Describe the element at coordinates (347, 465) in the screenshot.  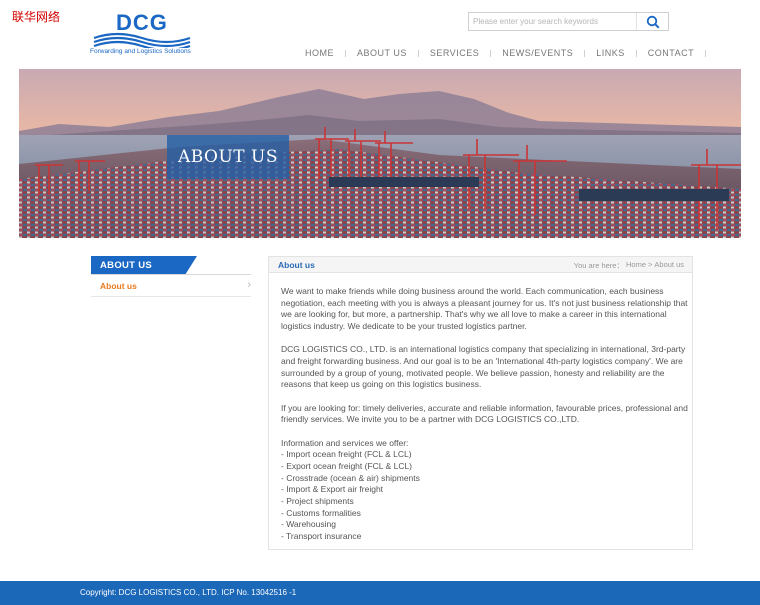
I see `list-item: - Export ocean freight (FCL & LCL)` at that location.